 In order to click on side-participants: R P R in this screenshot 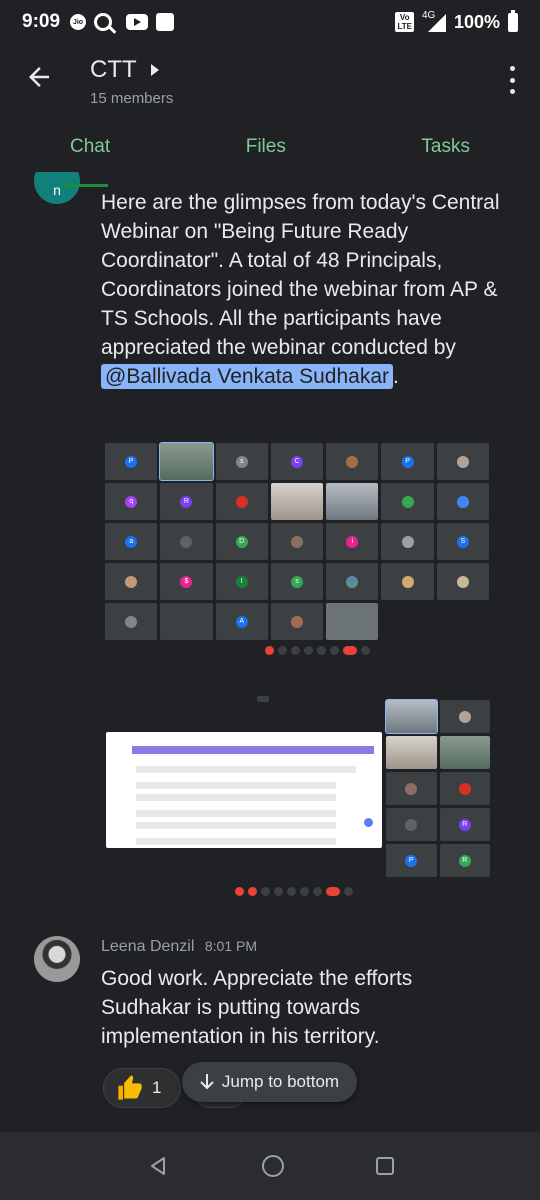, I will do `click(437, 788)`.